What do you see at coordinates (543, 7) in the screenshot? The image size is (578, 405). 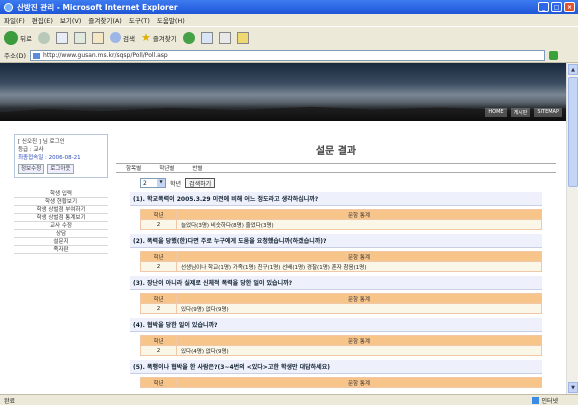 I see `minimize-button: _` at bounding box center [543, 7].